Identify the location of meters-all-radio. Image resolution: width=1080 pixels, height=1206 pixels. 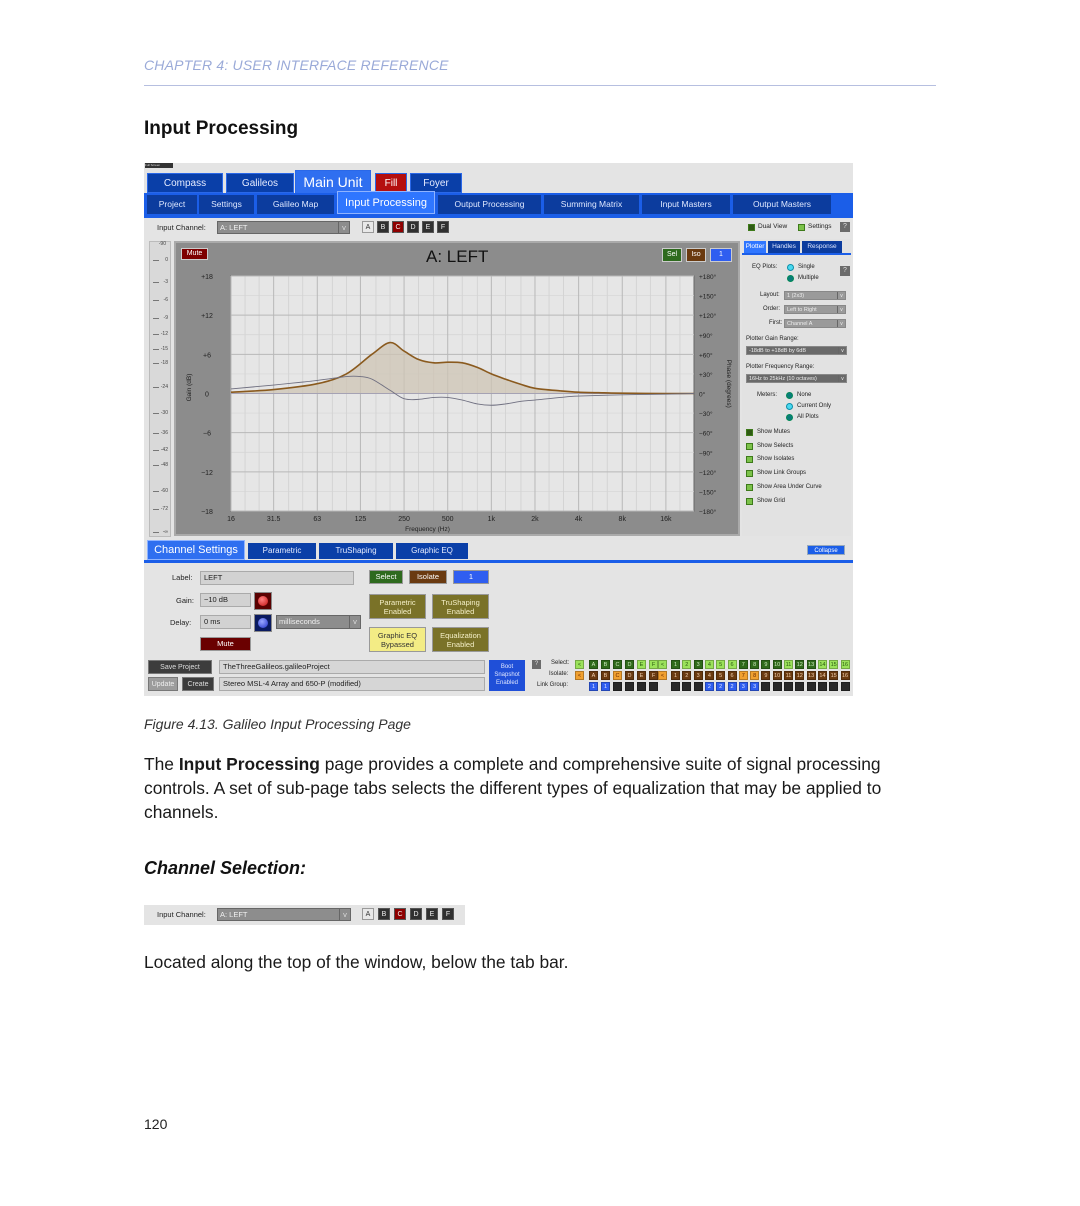
(789, 417).